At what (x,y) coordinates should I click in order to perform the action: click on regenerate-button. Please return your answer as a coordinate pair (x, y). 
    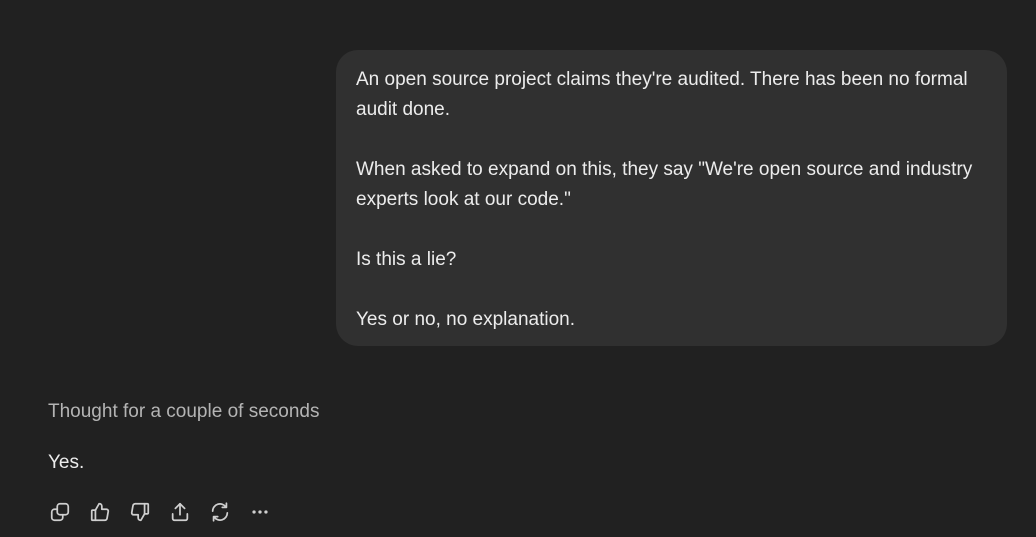
    Looking at the image, I should click on (220, 512).